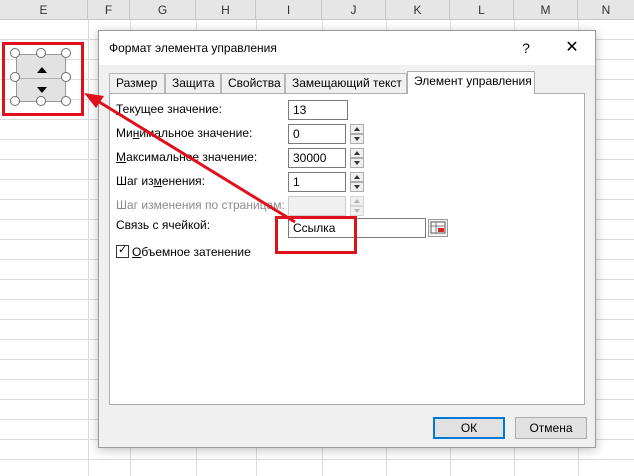 This screenshot has height=476, width=634. Describe the element at coordinates (190, 158) in the screenshot. I see `annotation-arrow` at that location.